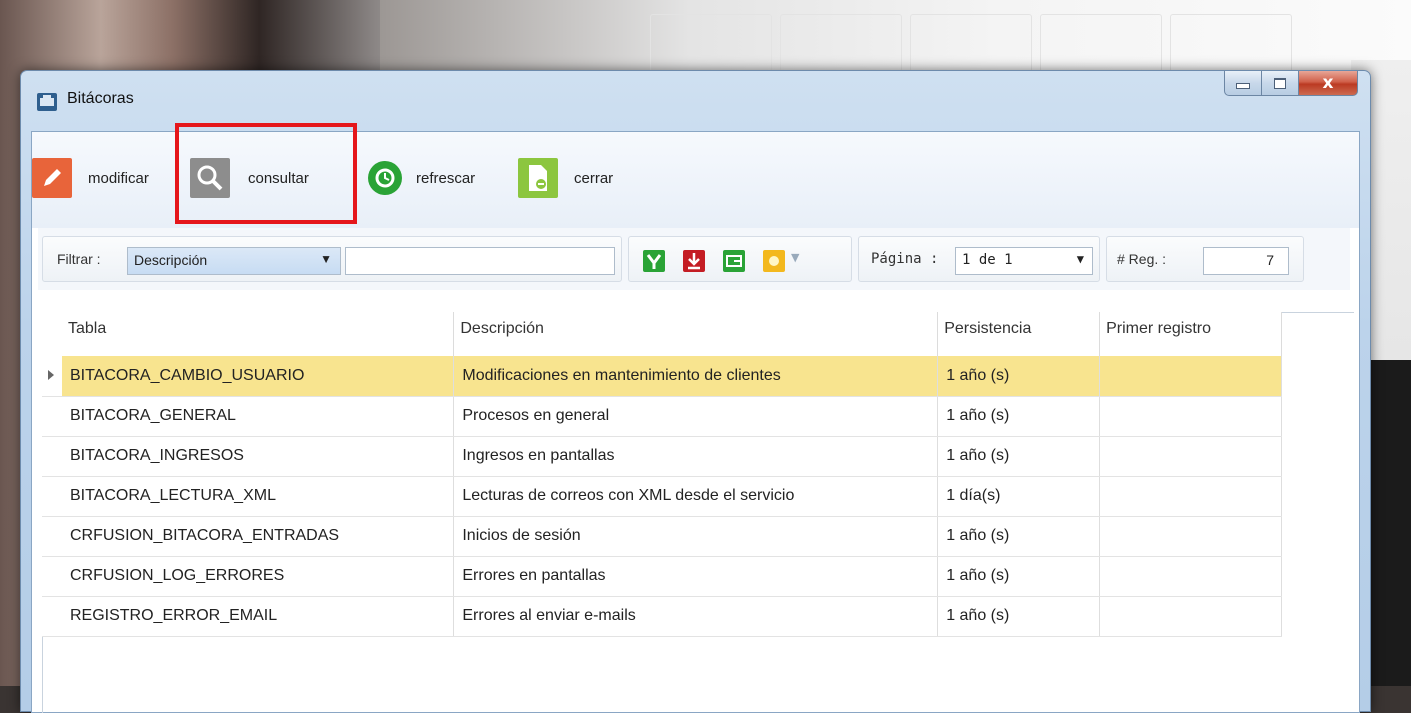 Image resolution: width=1411 pixels, height=713 pixels. I want to click on search-icon, so click(210, 178).